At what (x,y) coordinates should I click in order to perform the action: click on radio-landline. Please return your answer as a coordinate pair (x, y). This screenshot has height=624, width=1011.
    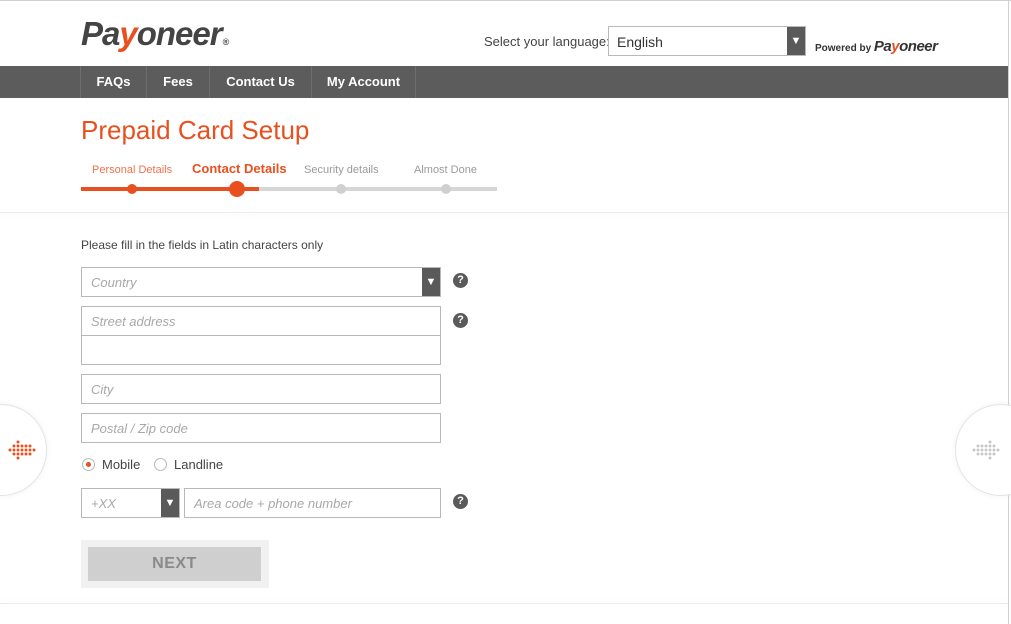
    Looking at the image, I should click on (160, 464).